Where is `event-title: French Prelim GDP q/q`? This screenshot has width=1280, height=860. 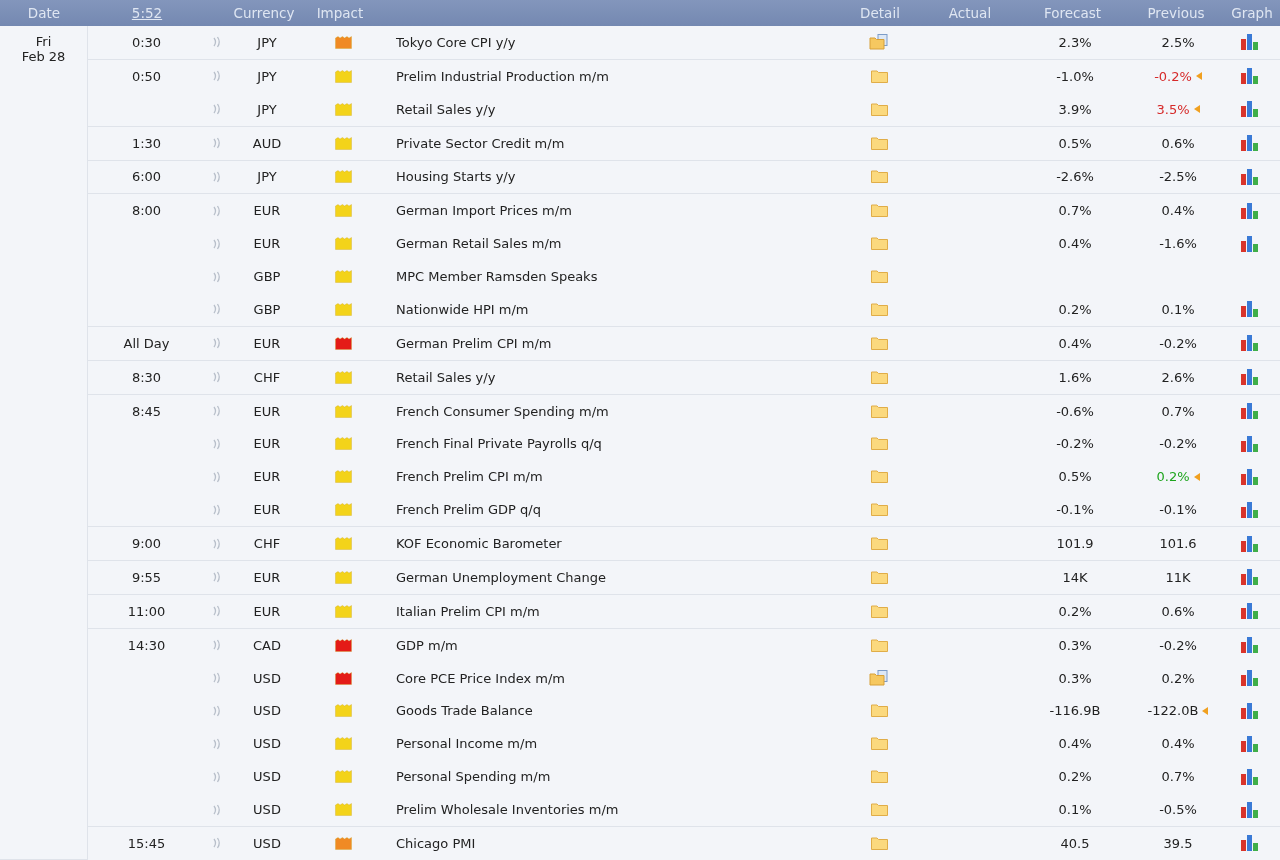 event-title: French Prelim GDP q/q is located at coordinates (468, 510).